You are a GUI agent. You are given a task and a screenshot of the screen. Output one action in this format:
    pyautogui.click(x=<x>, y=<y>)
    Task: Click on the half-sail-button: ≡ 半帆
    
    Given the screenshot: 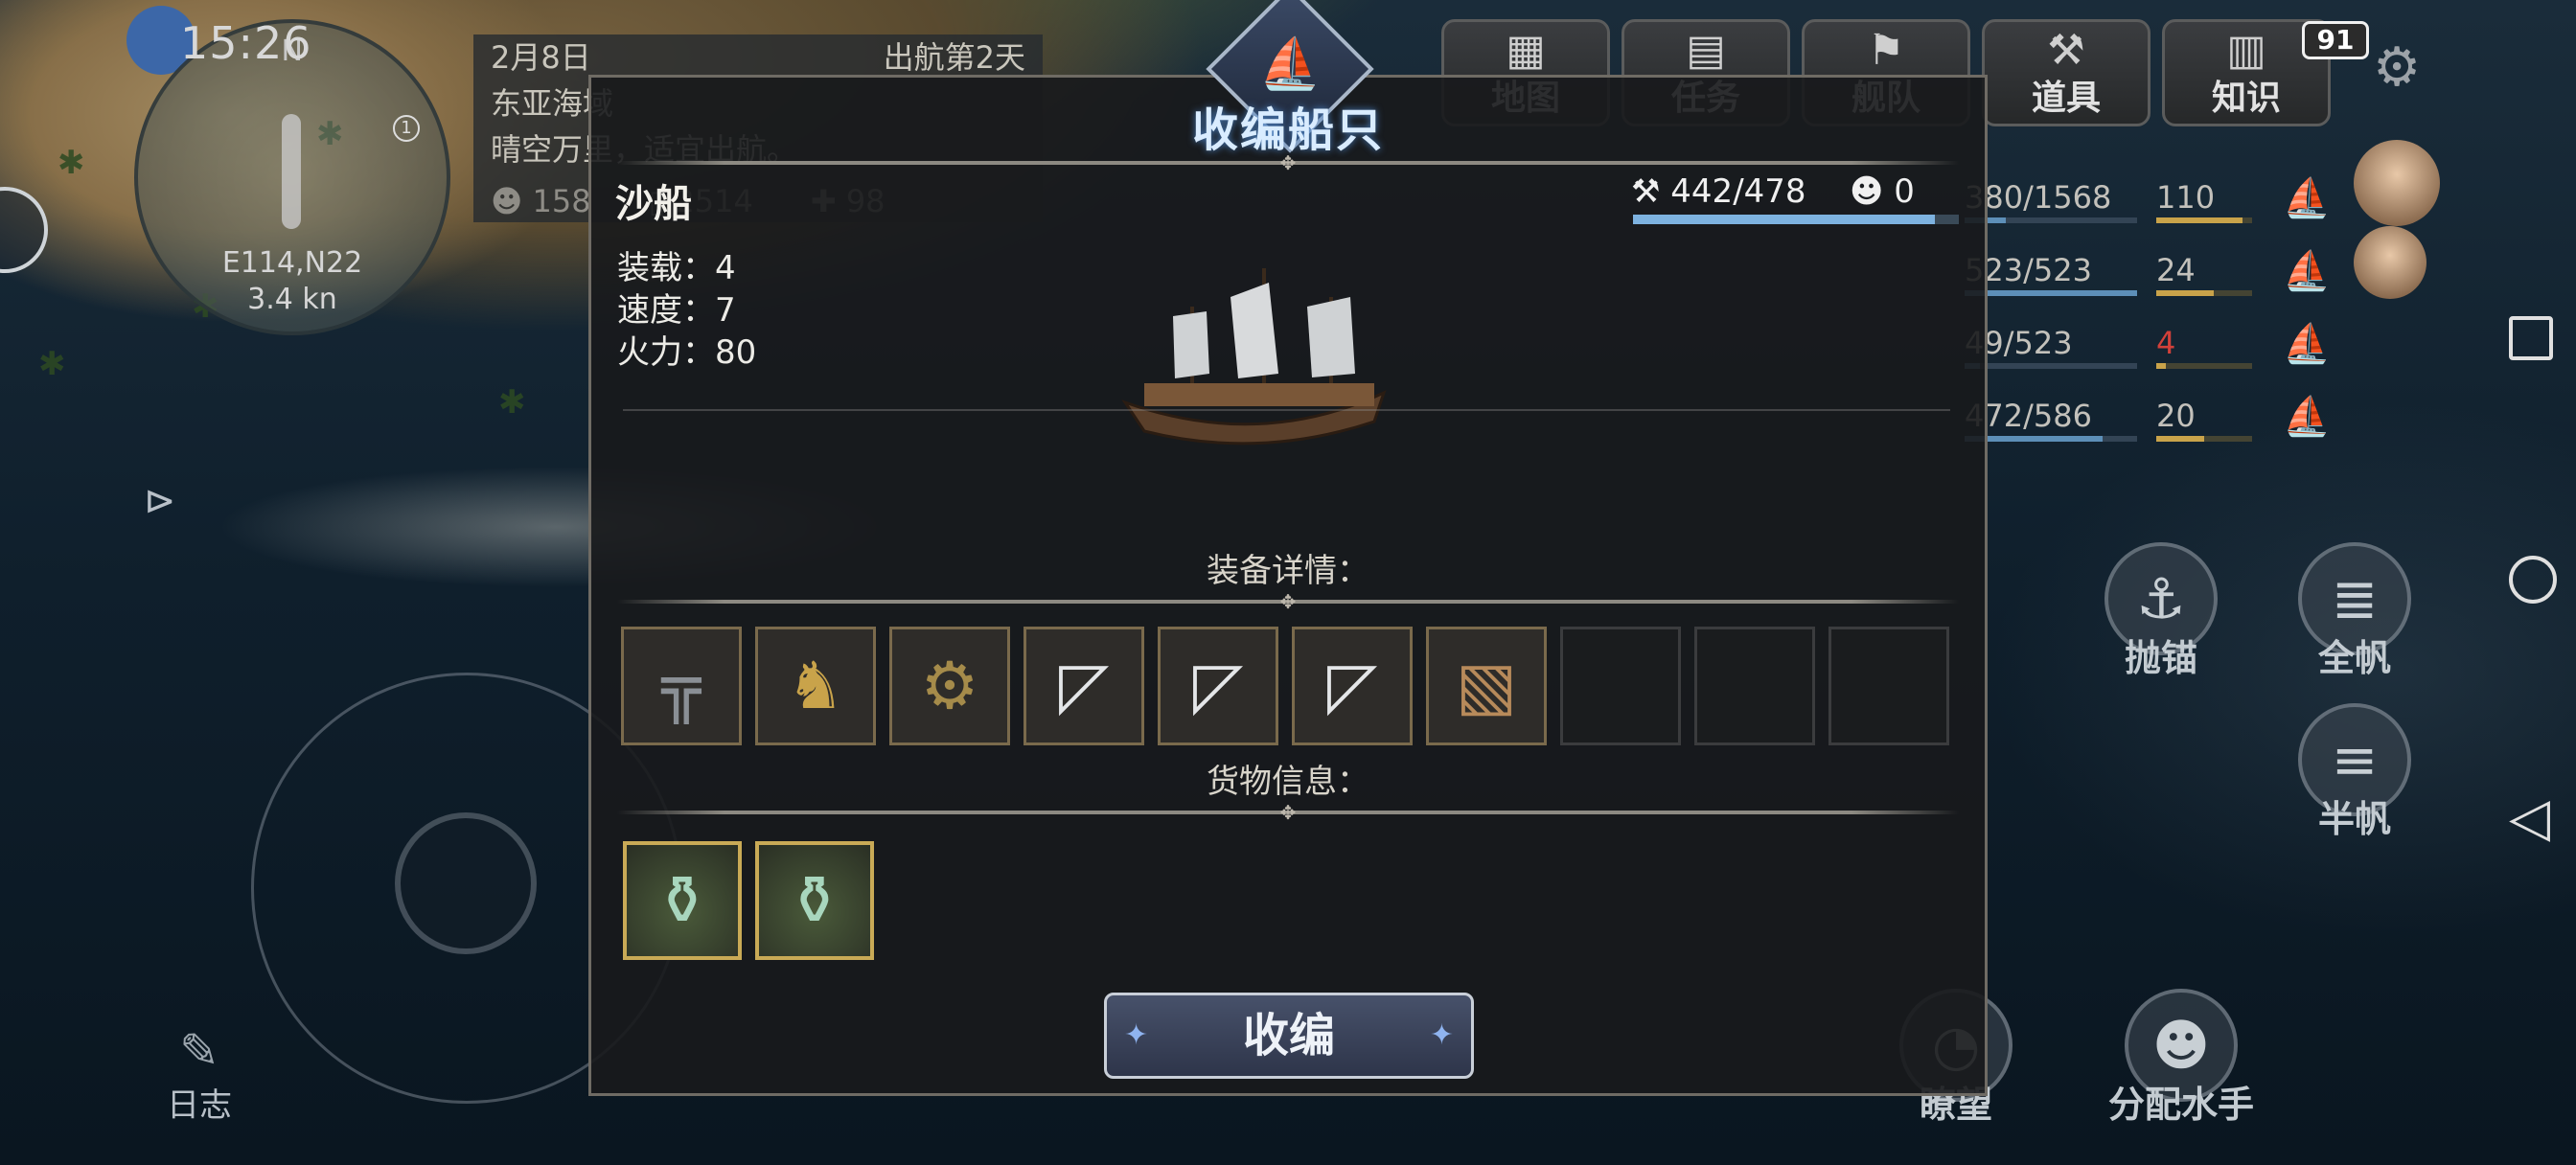 What is the action you would take?
    pyautogui.click(x=2354, y=773)
    